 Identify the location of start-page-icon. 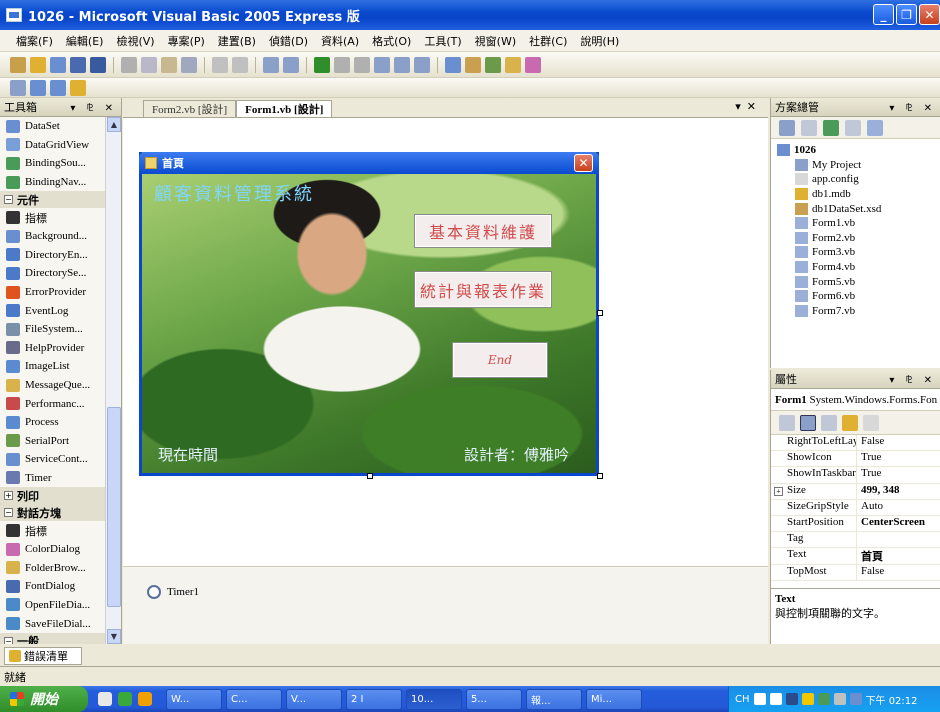
(533, 64).